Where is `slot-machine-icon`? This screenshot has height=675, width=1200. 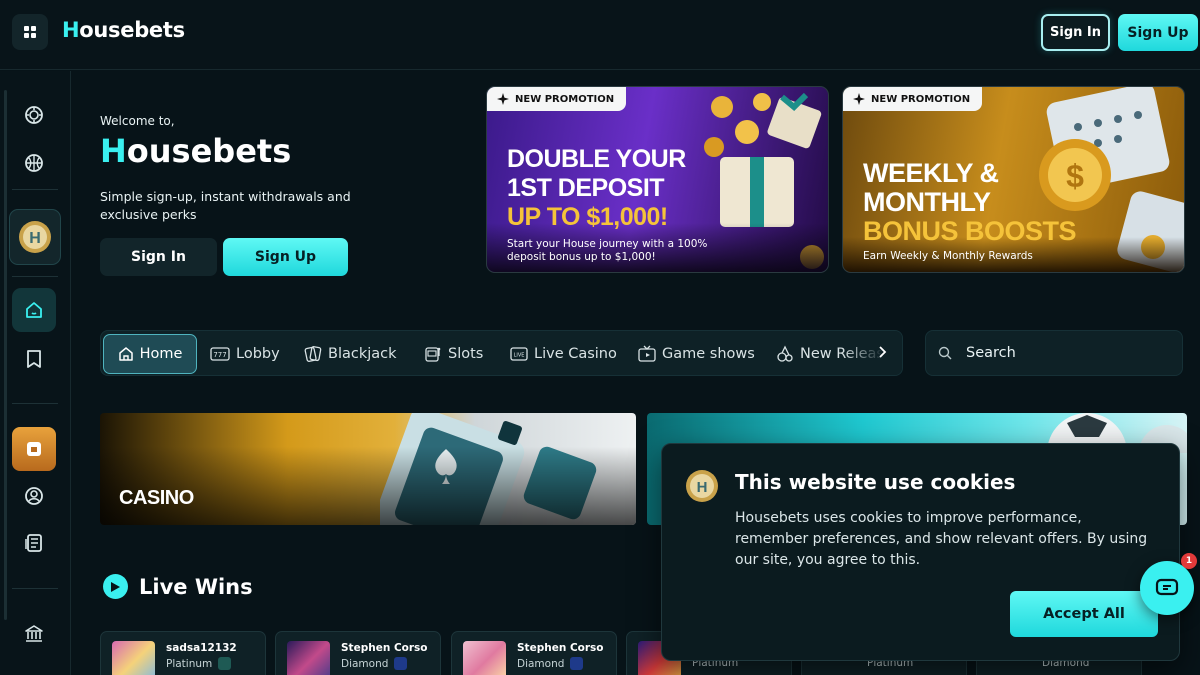 slot-machine-icon is located at coordinates (433, 354).